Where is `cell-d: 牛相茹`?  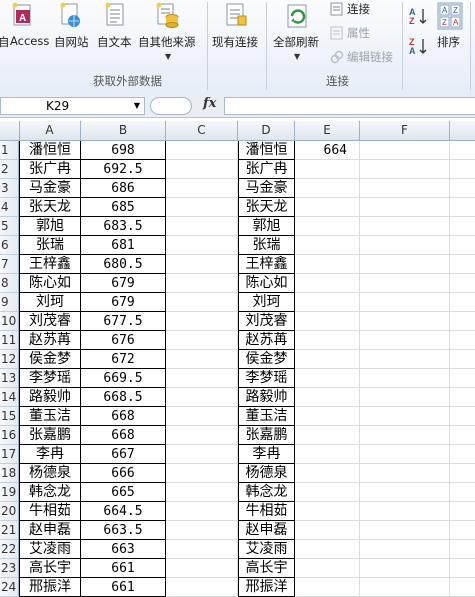 cell-d: 牛相茹 is located at coordinates (266, 511).